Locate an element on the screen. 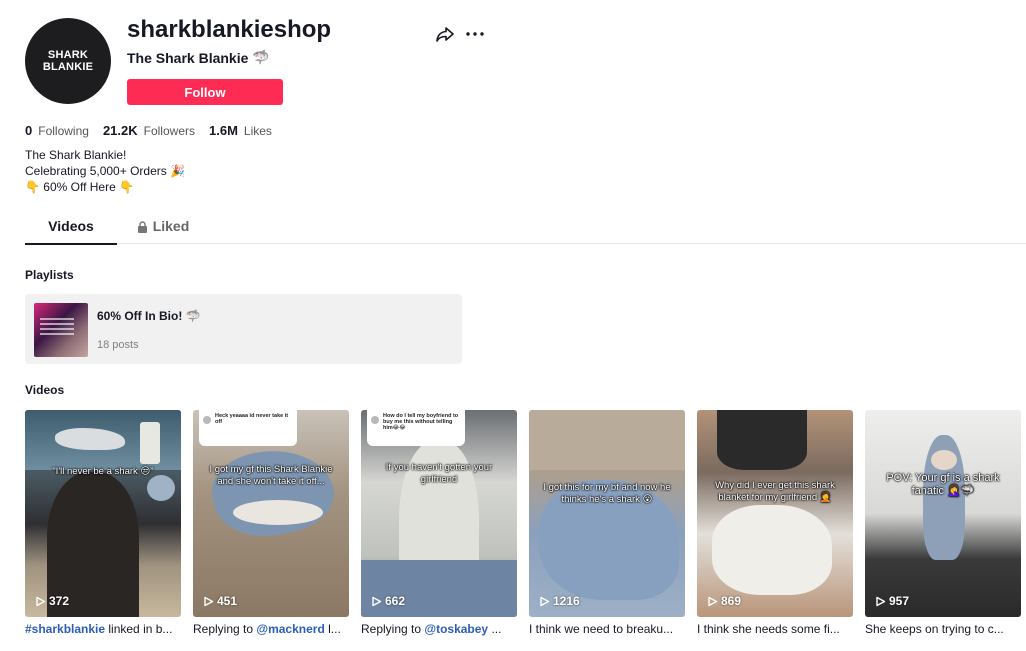 This screenshot has height=651, width=1026. view-count: 662 is located at coordinates (388, 601).